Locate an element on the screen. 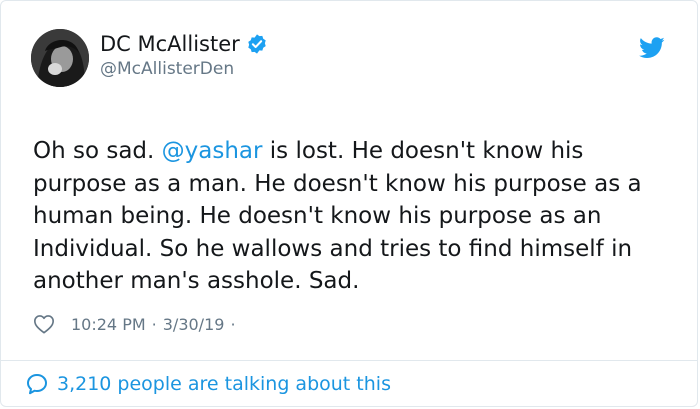  author-name-text: DC McAllister is located at coordinates (170, 44).